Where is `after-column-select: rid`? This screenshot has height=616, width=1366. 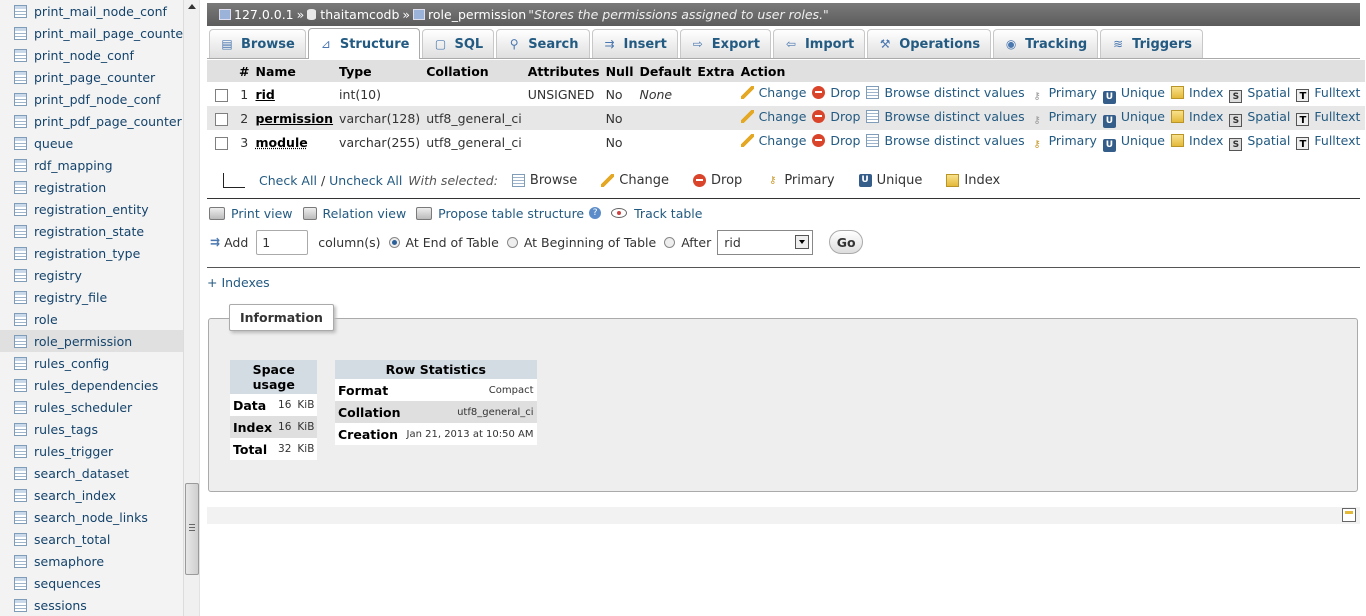
after-column-select: rid is located at coordinates (765, 242).